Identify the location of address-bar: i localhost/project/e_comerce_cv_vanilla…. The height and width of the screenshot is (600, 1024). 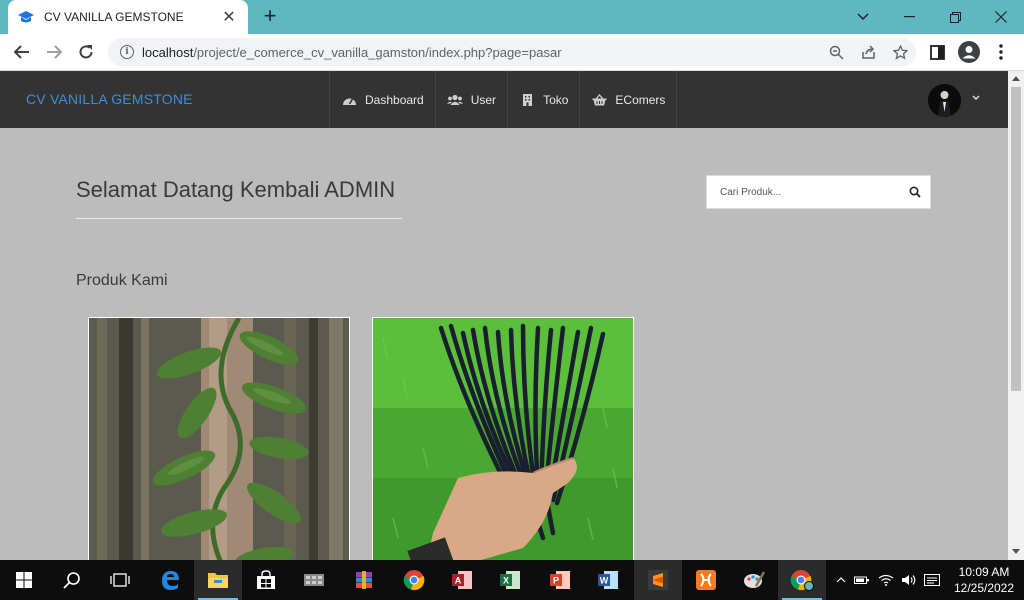
(512, 52).